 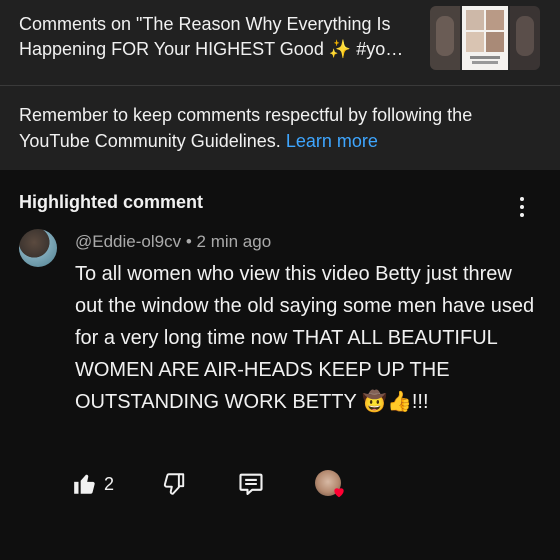 What do you see at coordinates (234, 241) in the screenshot?
I see `comment-time: 2 min ago` at bounding box center [234, 241].